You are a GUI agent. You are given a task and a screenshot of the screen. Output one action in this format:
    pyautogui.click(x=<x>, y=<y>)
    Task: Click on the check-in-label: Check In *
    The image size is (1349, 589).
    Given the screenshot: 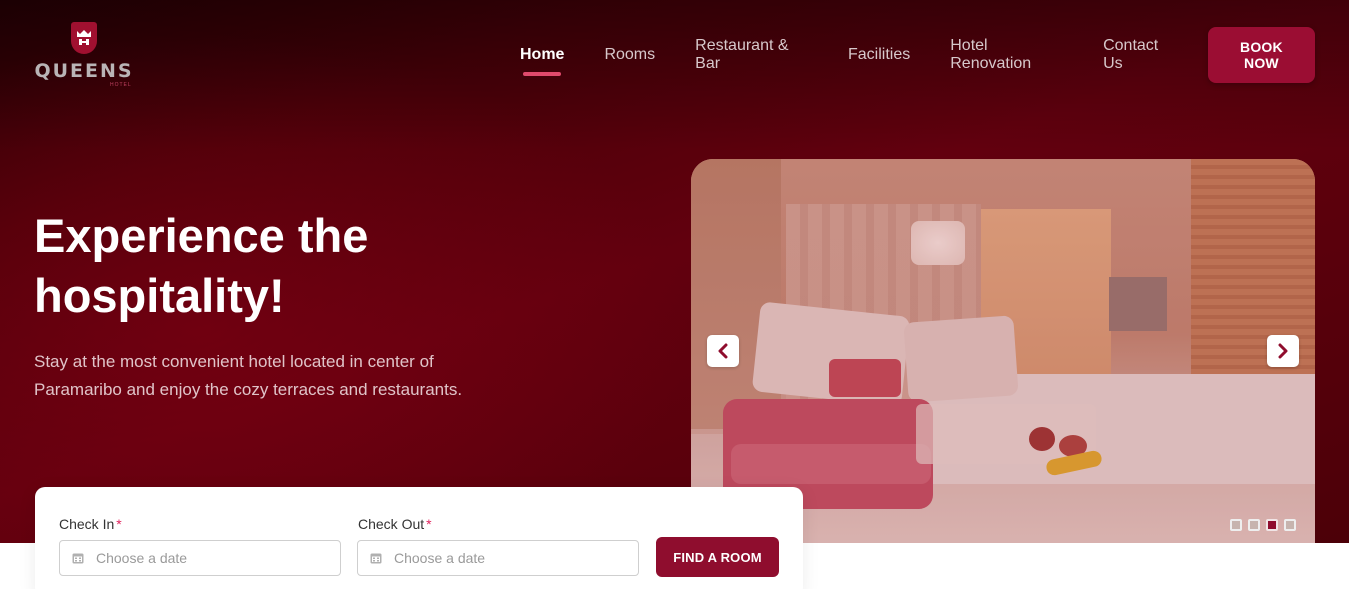 What is the action you would take?
    pyautogui.click(x=90, y=524)
    